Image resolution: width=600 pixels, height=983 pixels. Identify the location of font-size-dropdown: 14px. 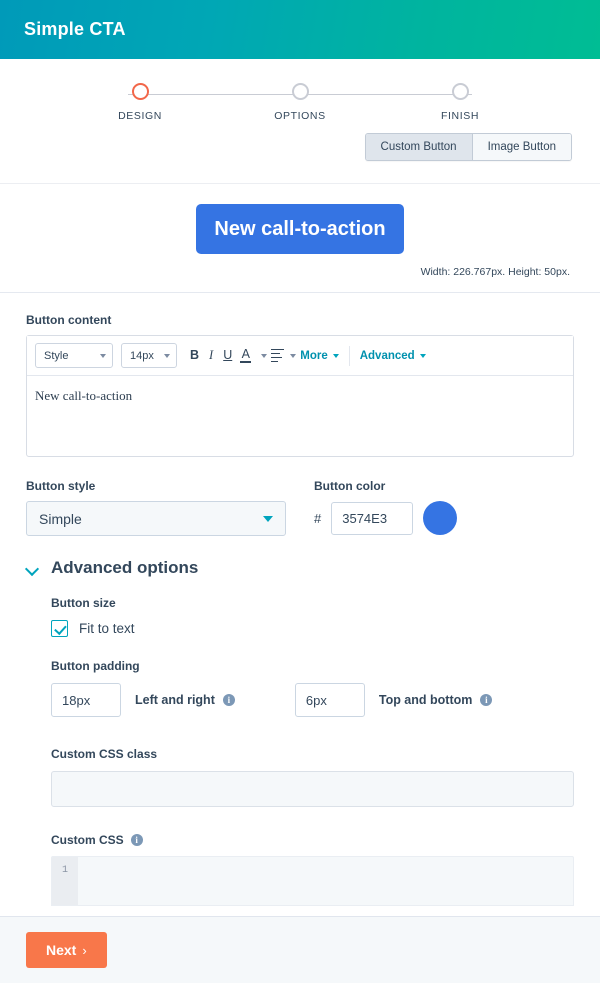
(149, 355).